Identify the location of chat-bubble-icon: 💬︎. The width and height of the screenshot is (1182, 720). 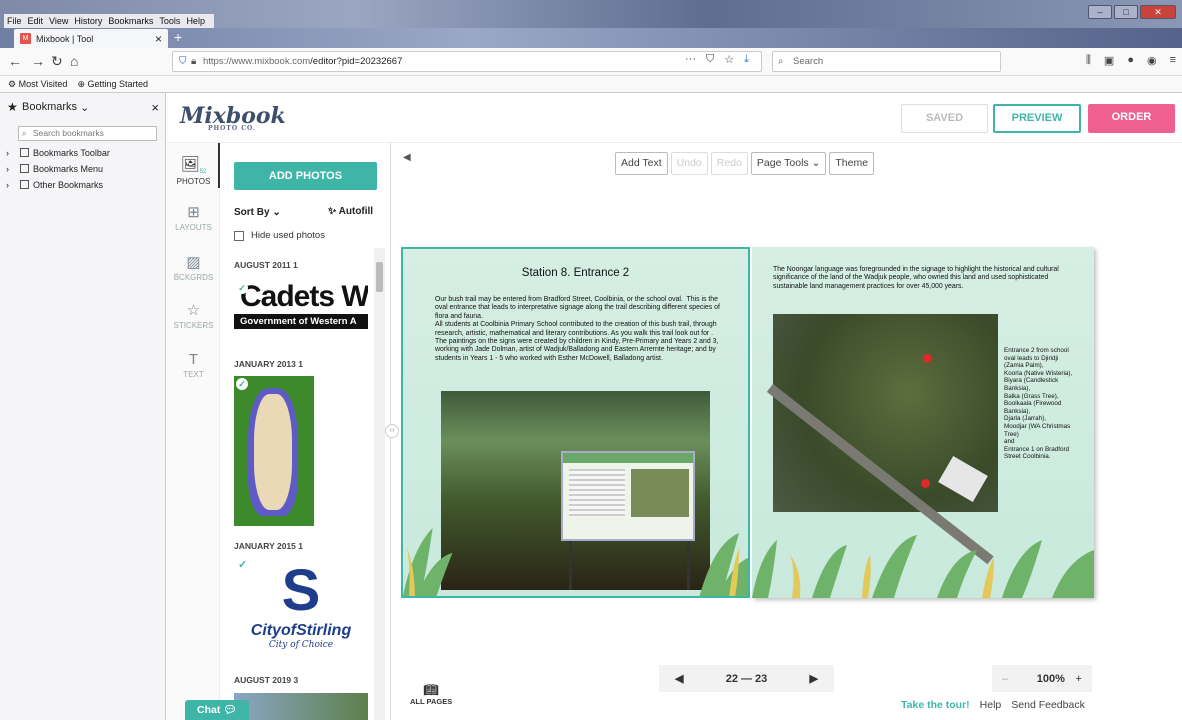
(230, 710).